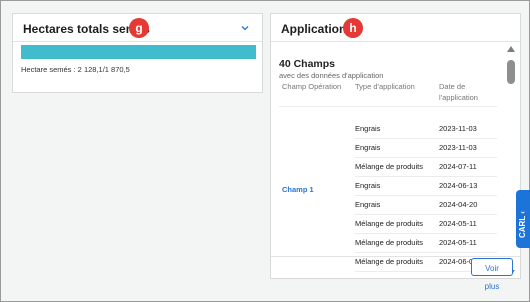  What do you see at coordinates (75, 69) in the screenshot?
I see `hectares-progress-text: Hectare semés : 2 128,1/1 870,5` at bounding box center [75, 69].